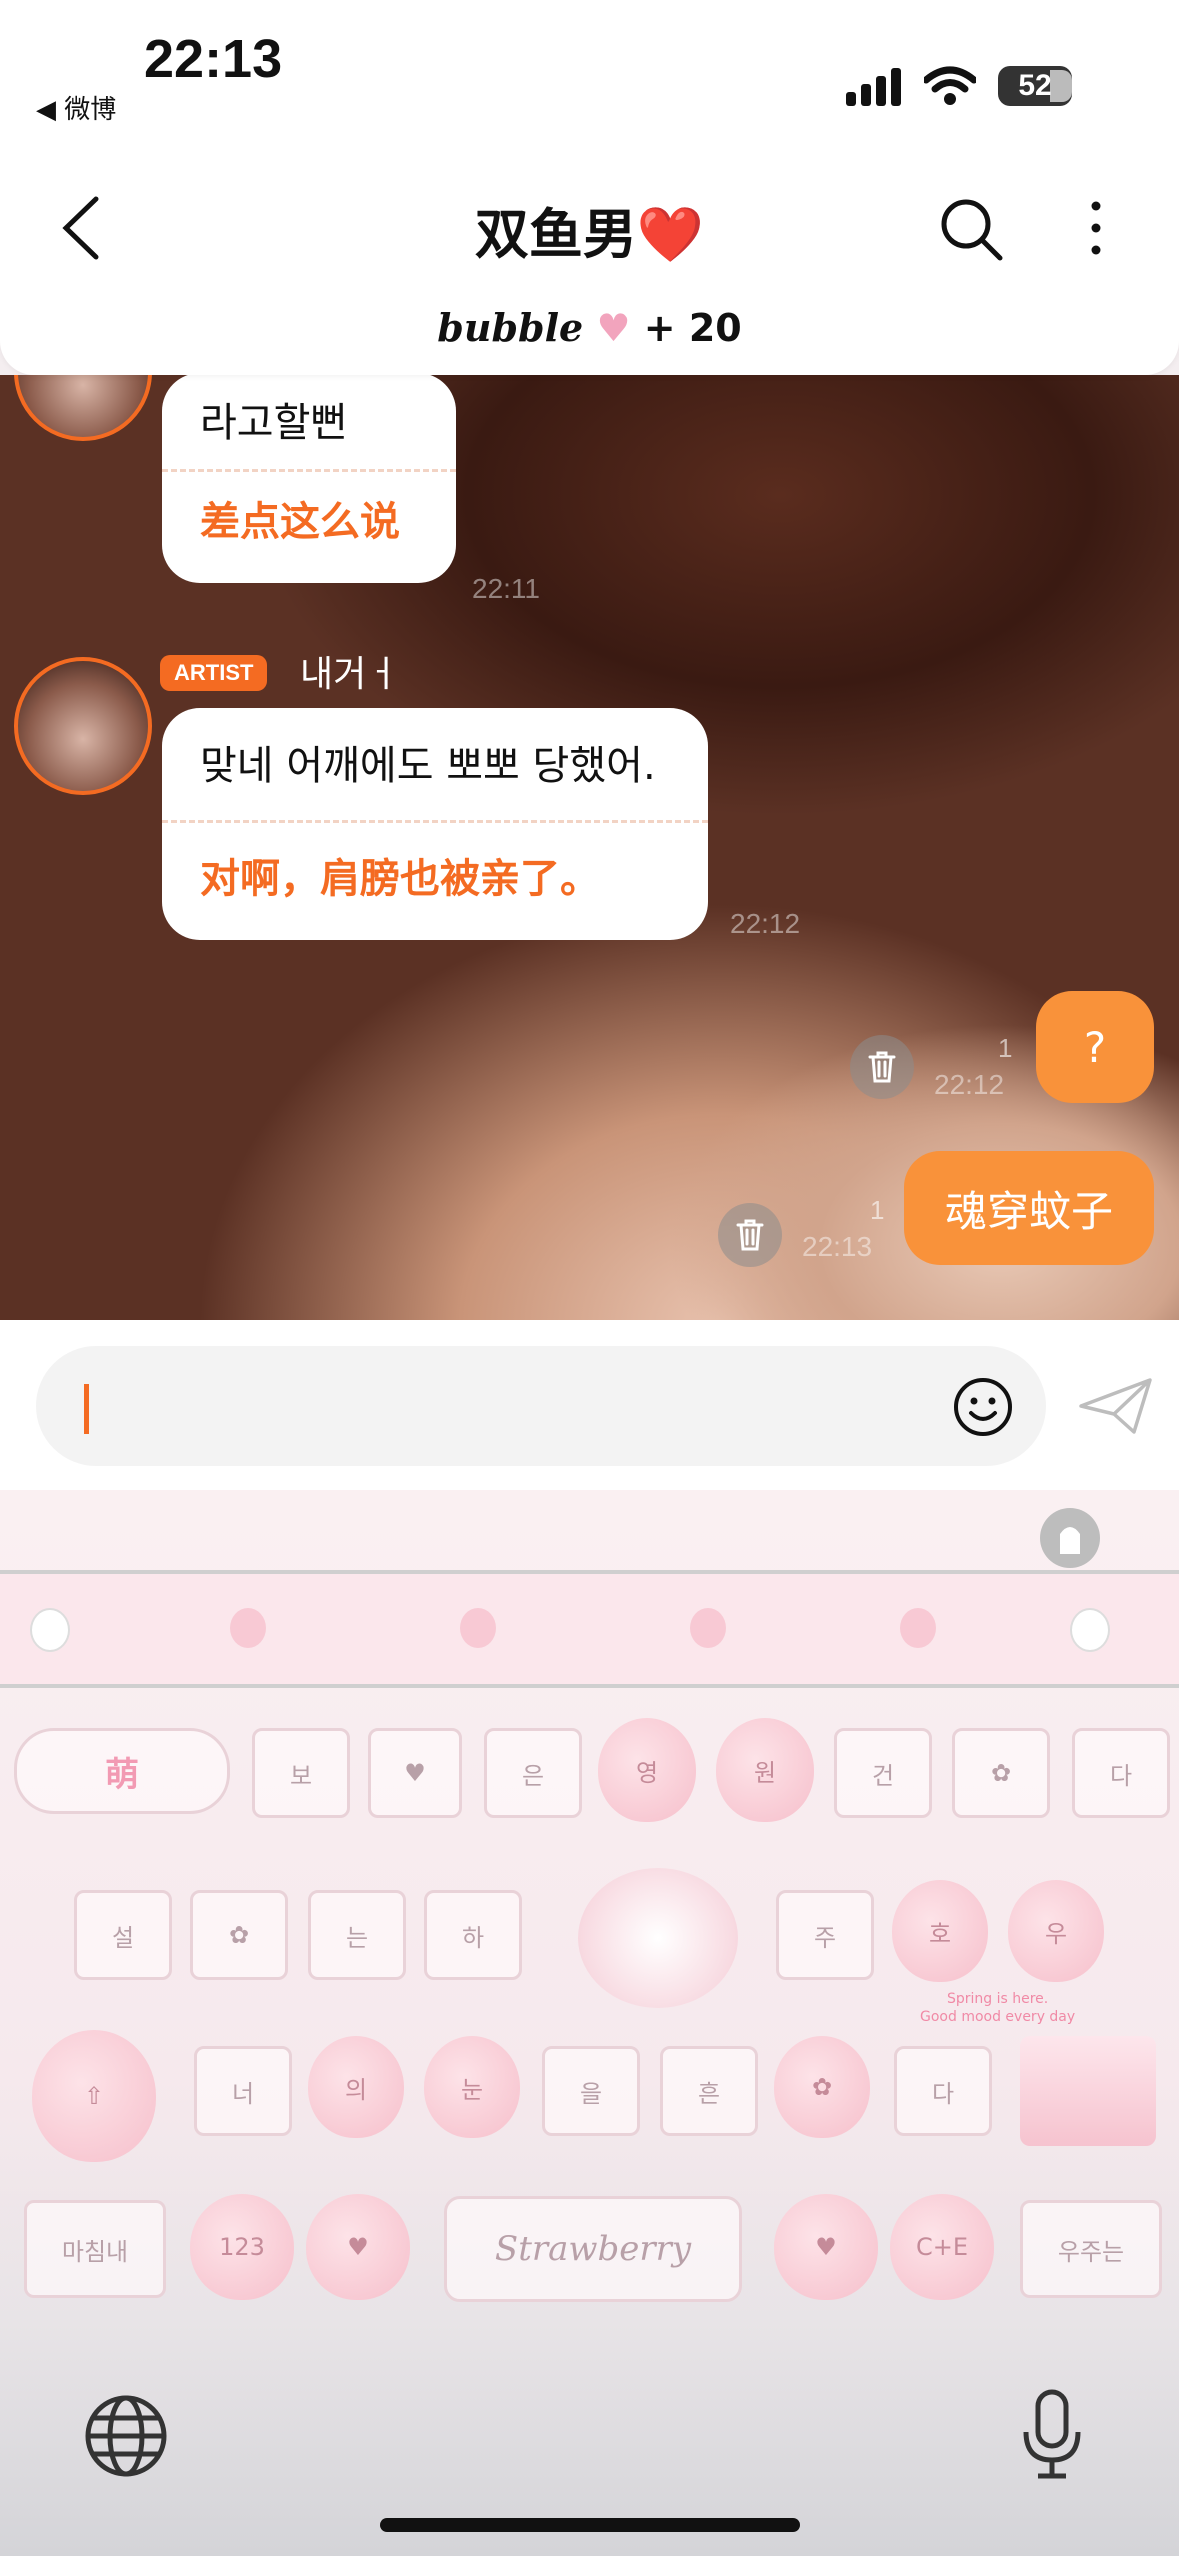 This screenshot has width=1179, height=2556. Describe the element at coordinates (428, 766) in the screenshot. I see `message-text: 맞네 어깨에도 뽀뽀 당했어.` at that location.